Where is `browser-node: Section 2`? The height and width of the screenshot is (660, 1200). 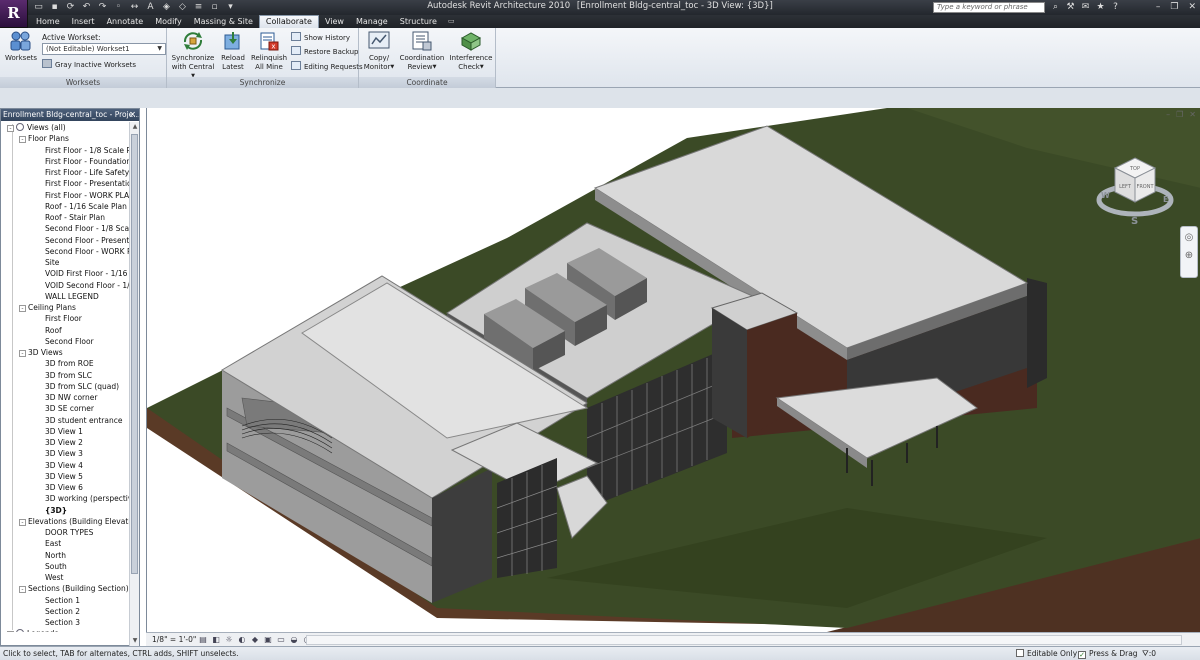
browser-node: Section 2 is located at coordinates (65, 611).